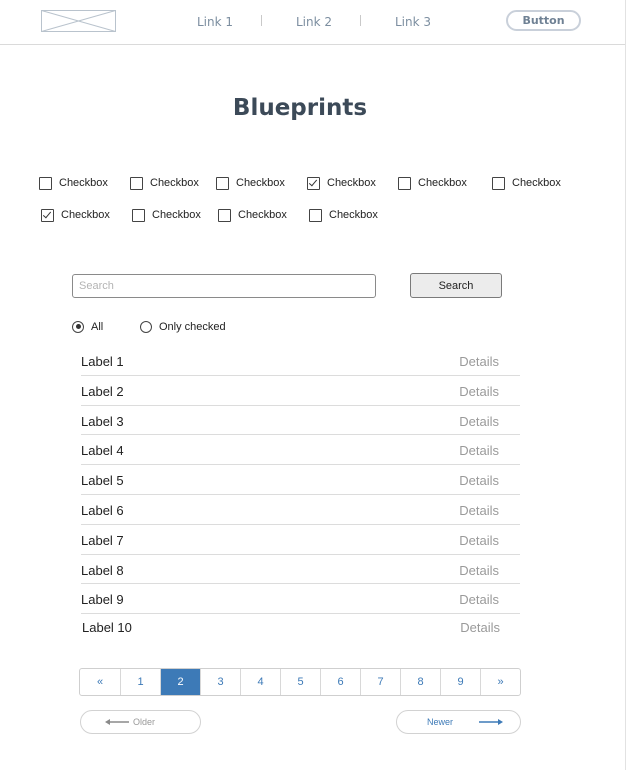 The height and width of the screenshot is (770, 628). I want to click on checkbox-8: Checkbox, so click(166, 215).